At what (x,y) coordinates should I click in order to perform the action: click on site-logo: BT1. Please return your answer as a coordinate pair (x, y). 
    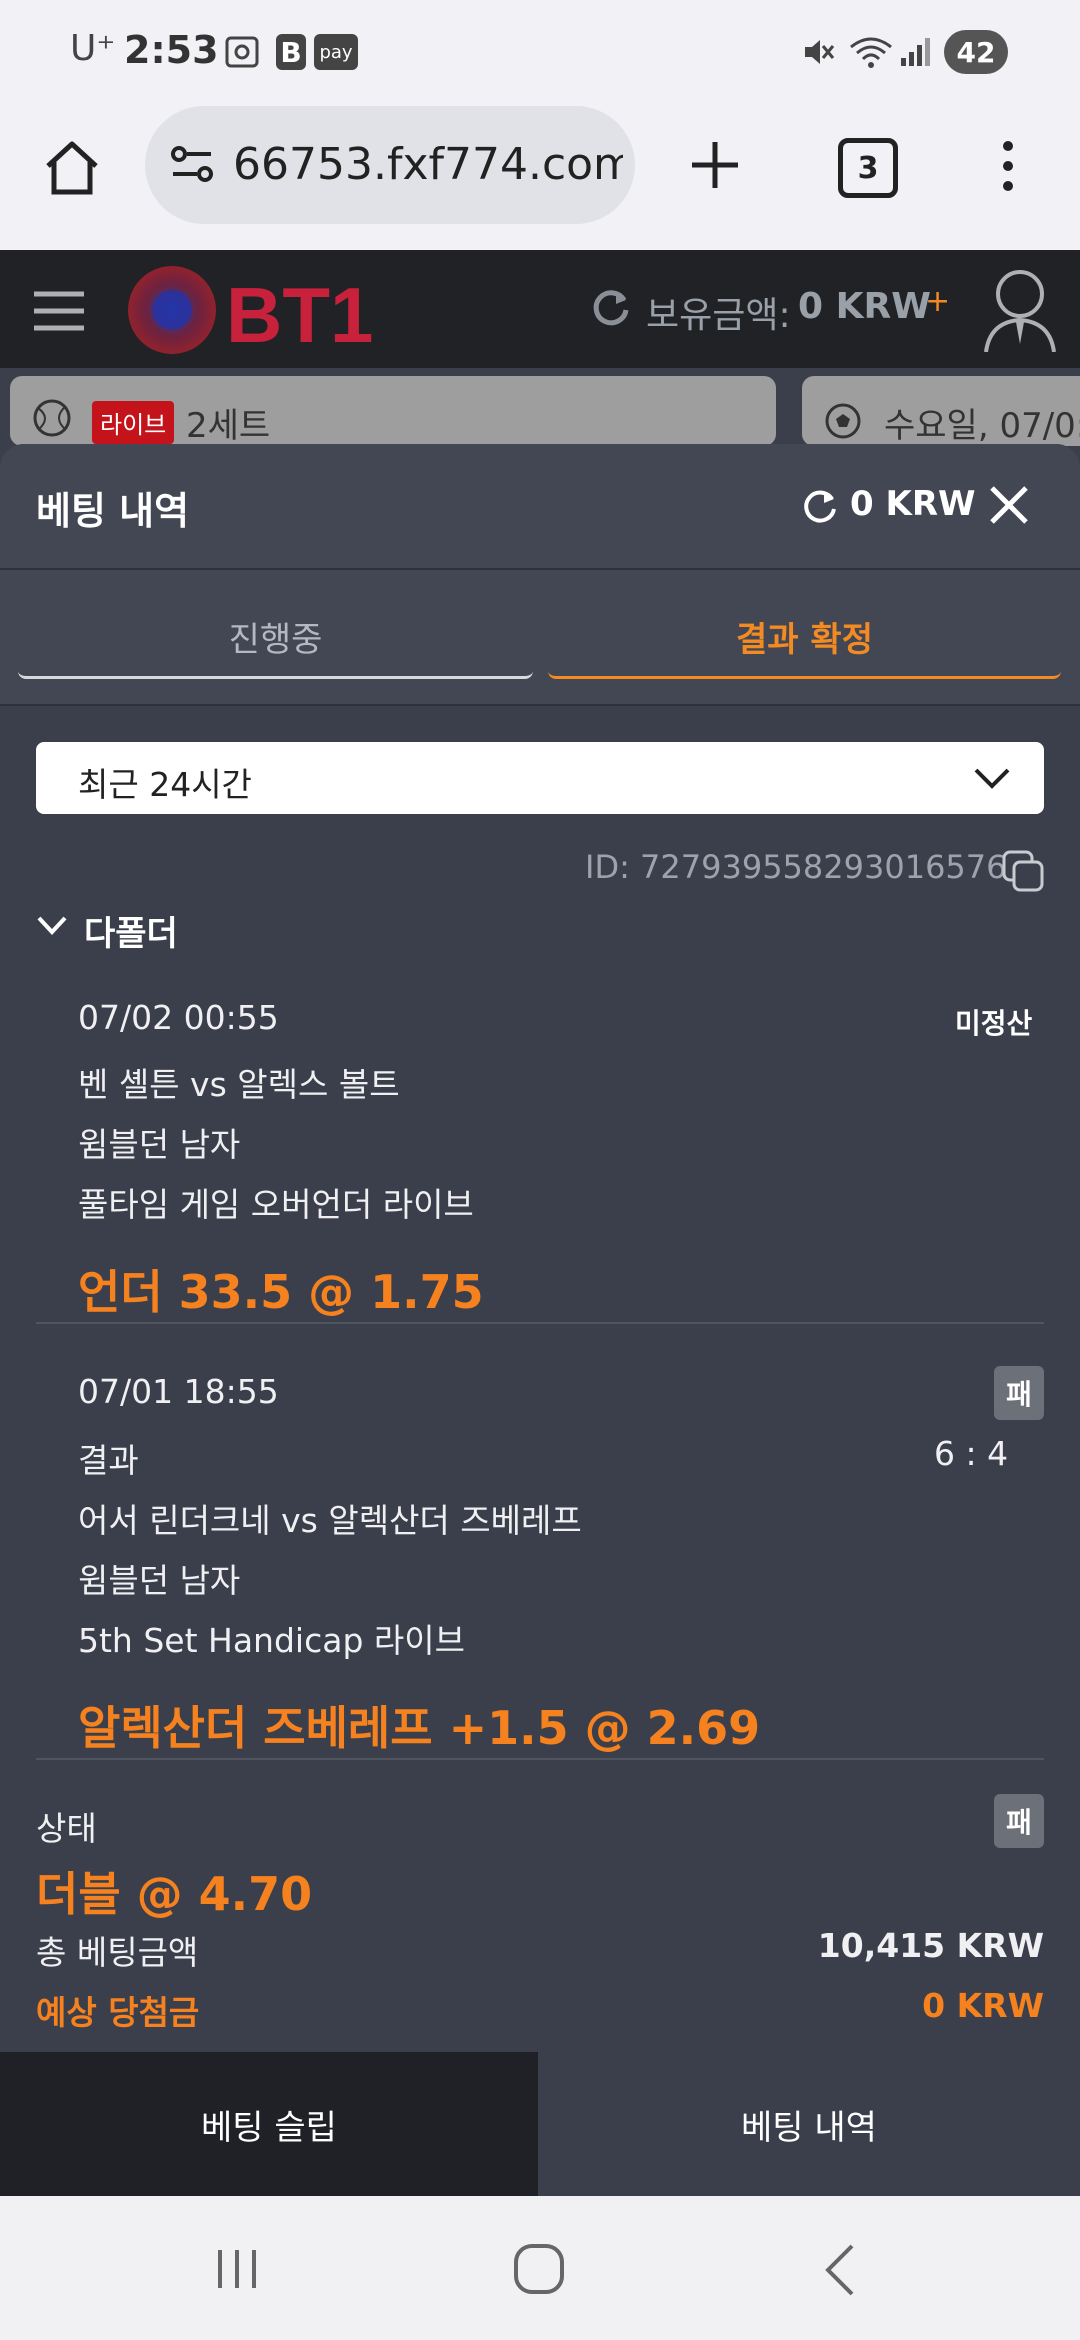
    Looking at the image, I should click on (251, 310).